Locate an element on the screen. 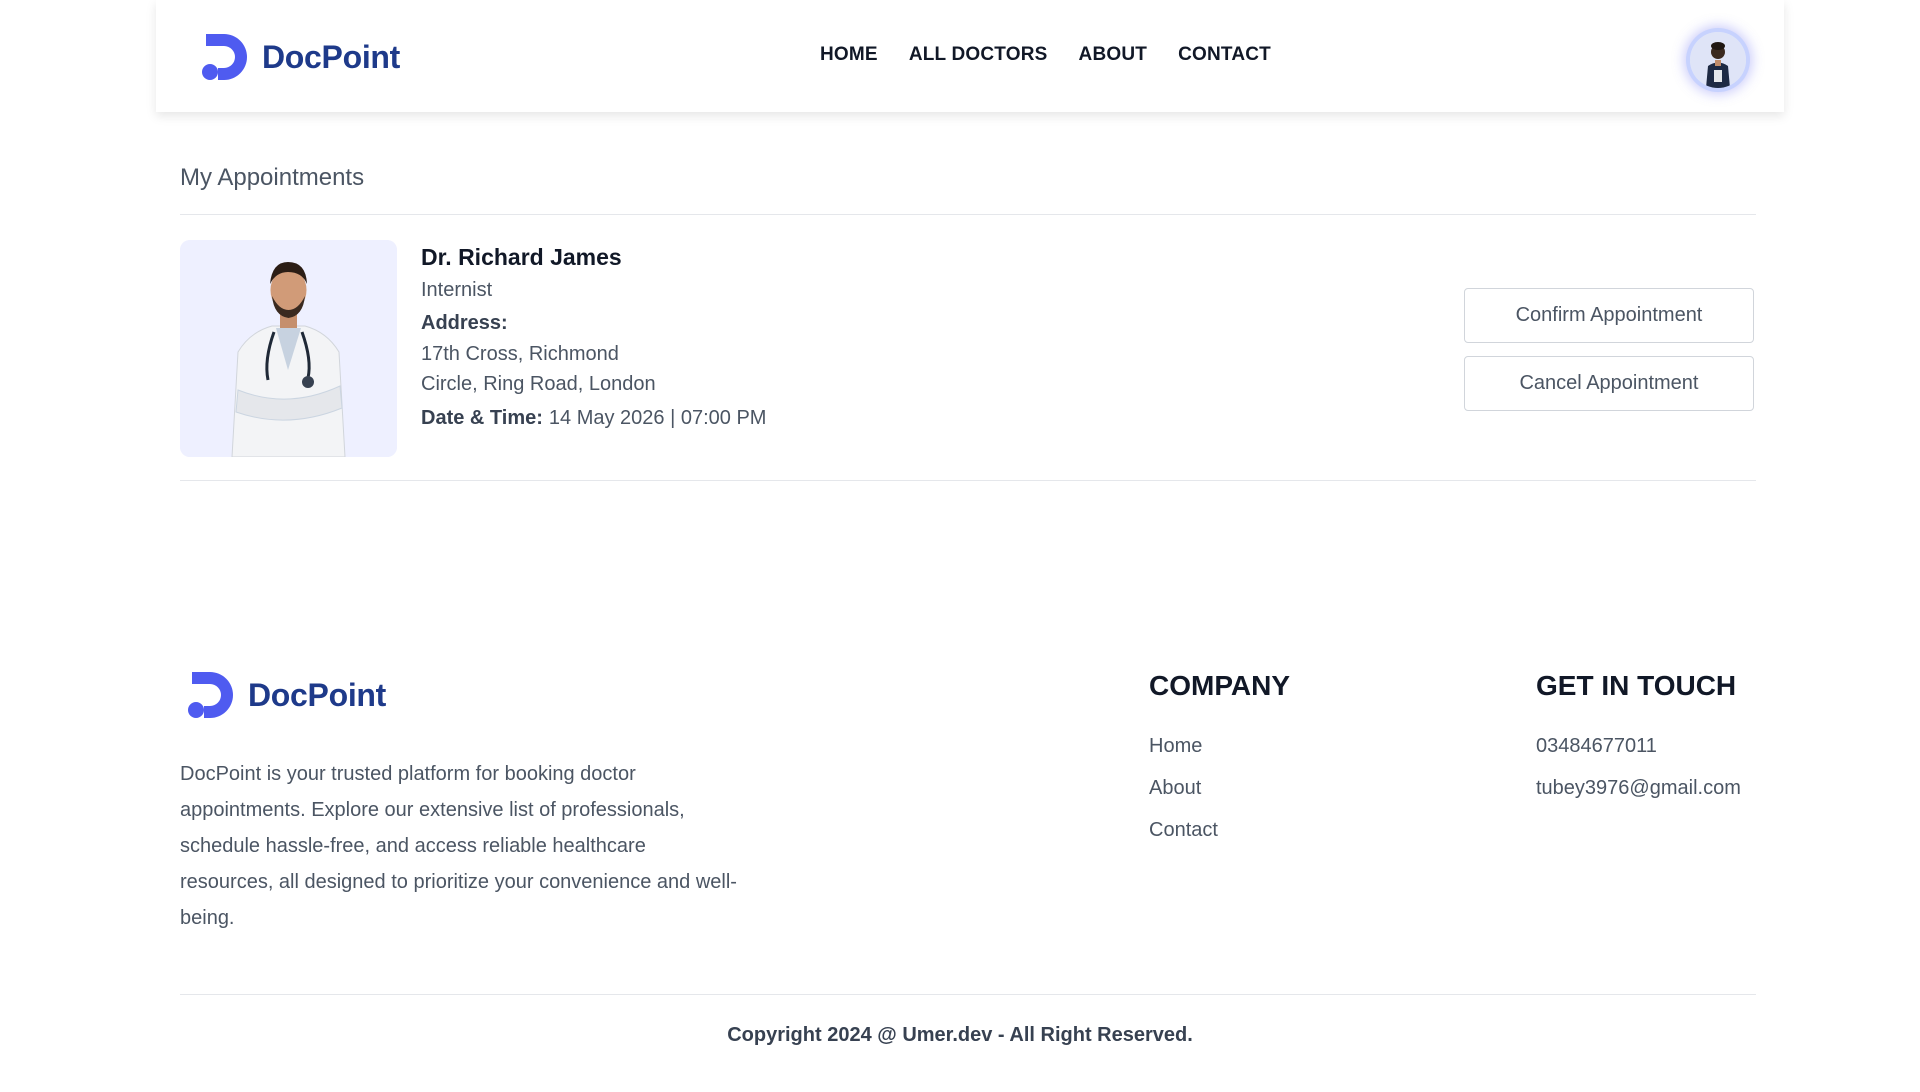 The image size is (1920, 1092). footer-company-links: Home About Contact is located at coordinates (1183, 788).